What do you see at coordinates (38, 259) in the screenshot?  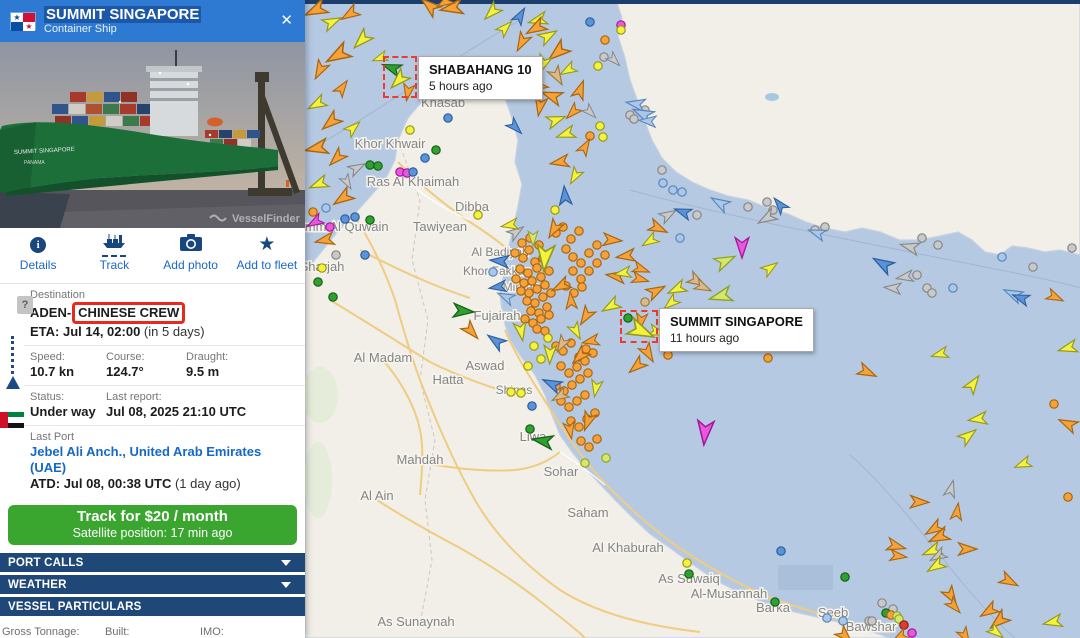 I see `details-button: i Details` at bounding box center [38, 259].